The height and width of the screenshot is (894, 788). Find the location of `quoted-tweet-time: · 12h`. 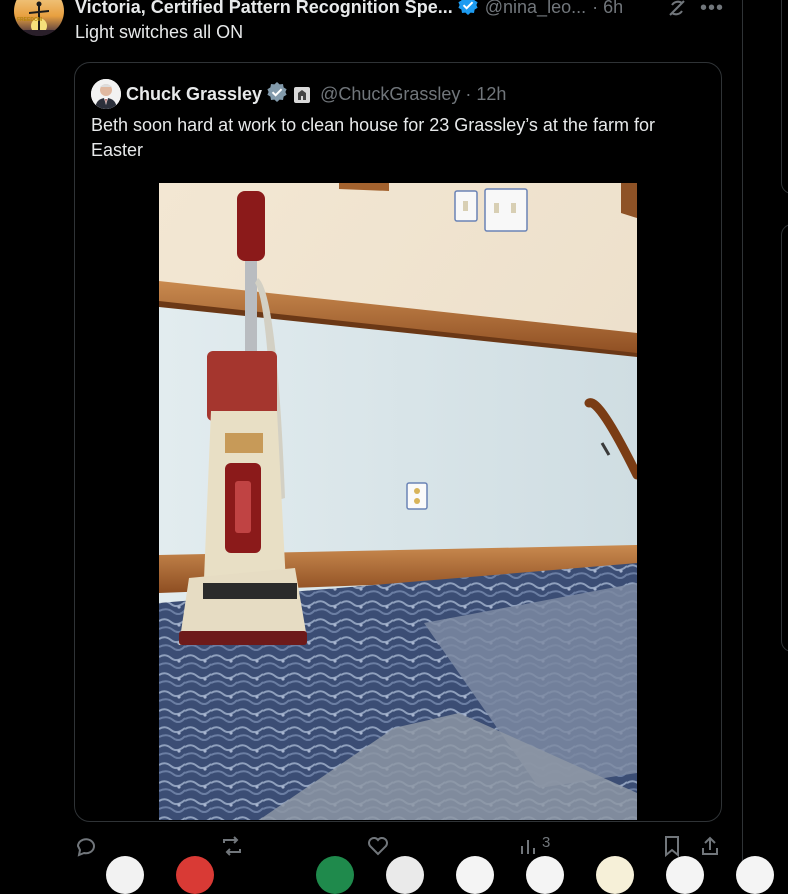

quoted-tweet-time: · 12h is located at coordinates (485, 94).